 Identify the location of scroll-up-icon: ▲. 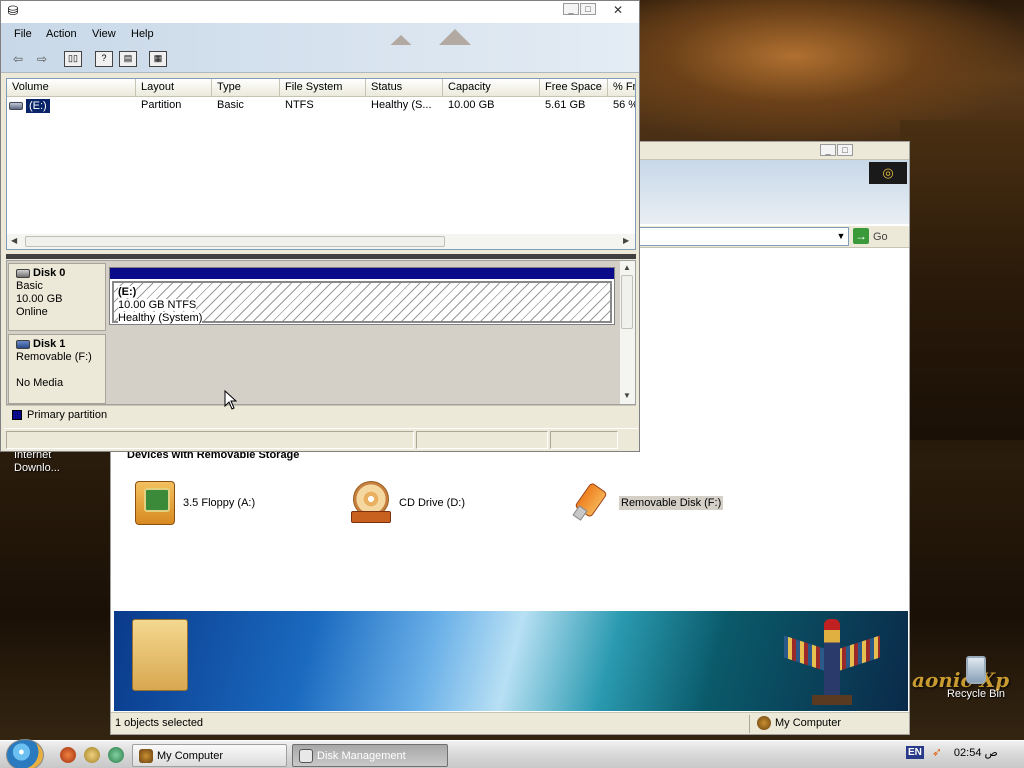
(627, 267).